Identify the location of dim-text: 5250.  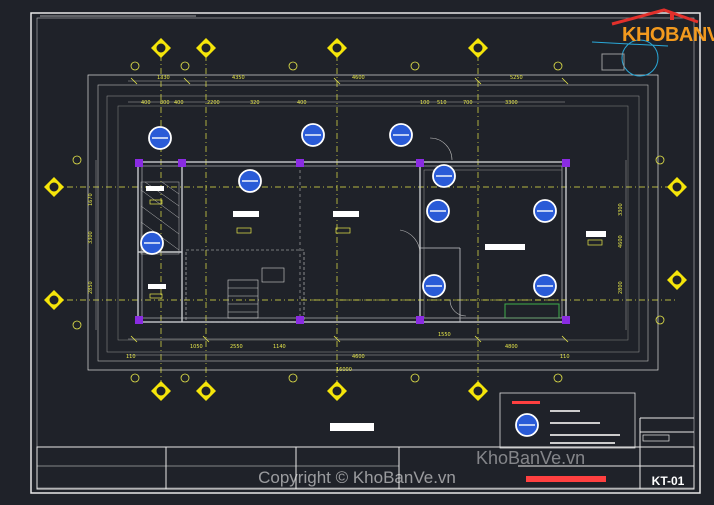
(516, 78).